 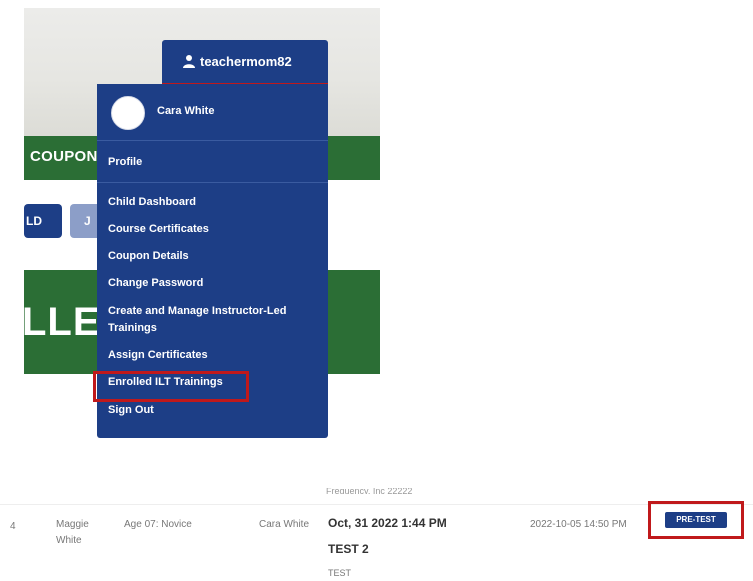 I want to click on menu-divider, so click(x=212, y=182).